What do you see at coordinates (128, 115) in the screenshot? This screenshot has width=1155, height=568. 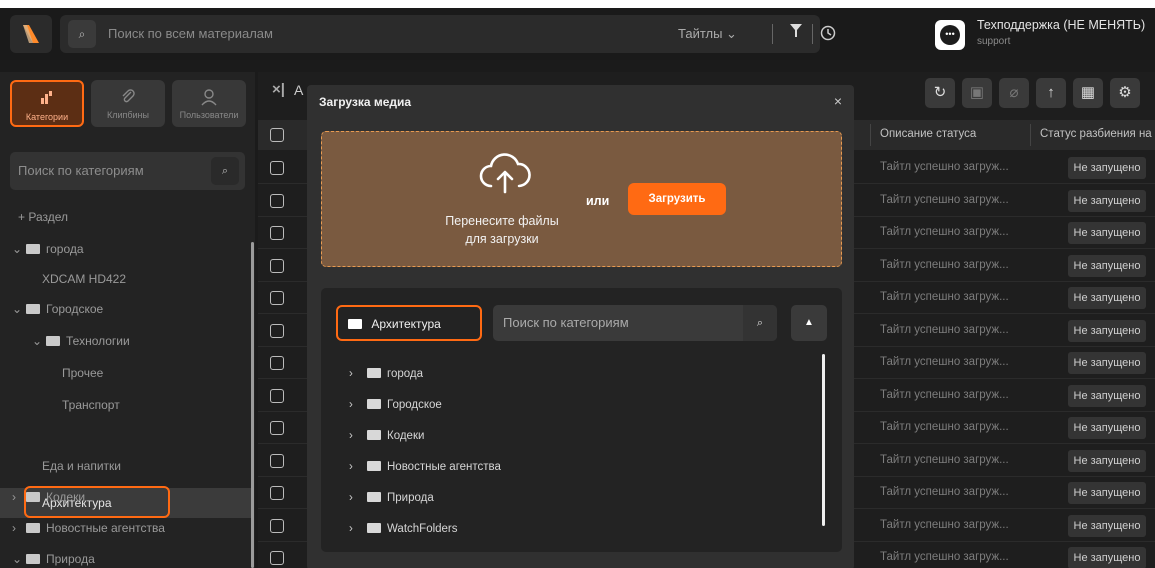 I see `tab-label: Клипбины` at bounding box center [128, 115].